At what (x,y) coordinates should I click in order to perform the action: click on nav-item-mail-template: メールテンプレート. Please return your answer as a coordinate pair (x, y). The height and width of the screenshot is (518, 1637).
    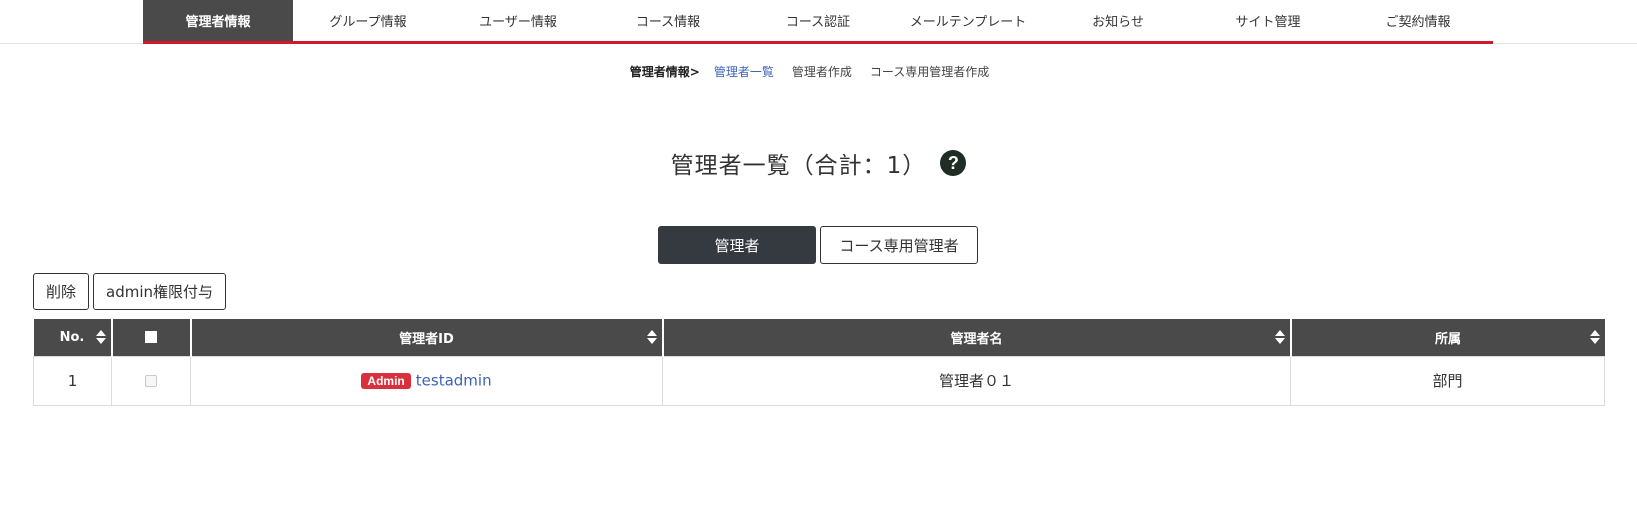
    Looking at the image, I should click on (968, 20).